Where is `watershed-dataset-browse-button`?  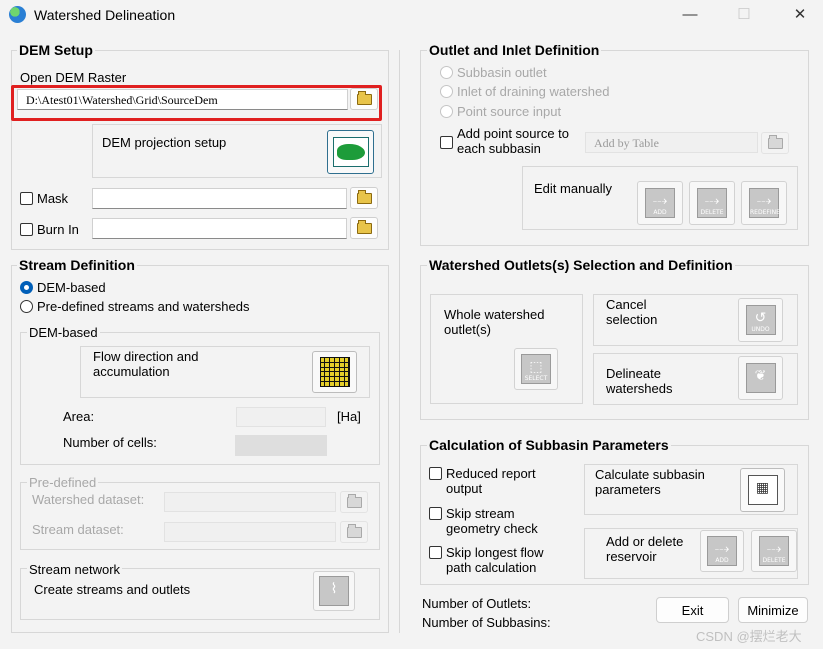
watershed-dataset-browse-button is located at coordinates (354, 502).